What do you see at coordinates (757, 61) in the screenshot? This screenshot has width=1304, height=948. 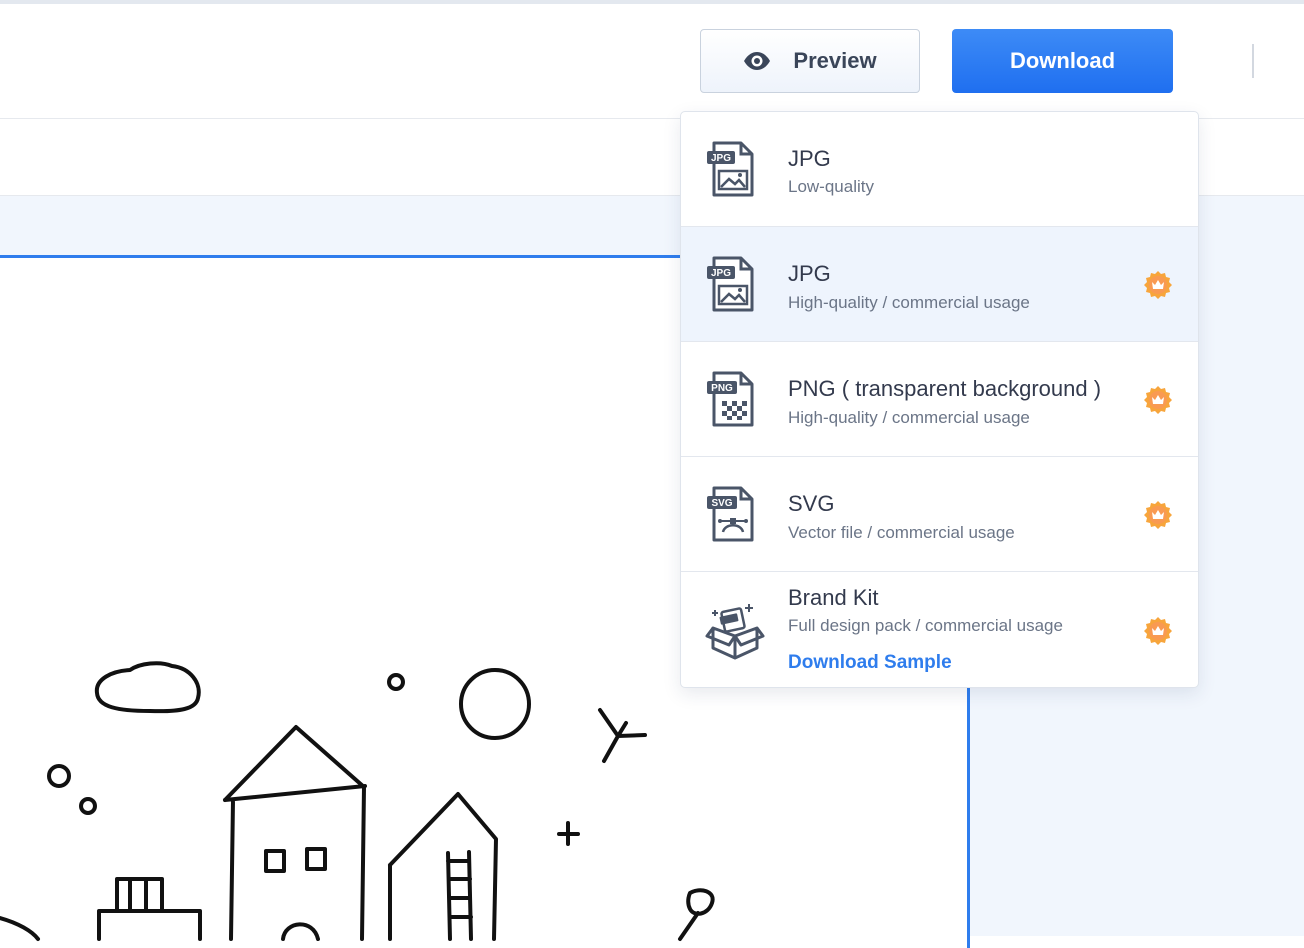 I see `eye-icon` at bounding box center [757, 61].